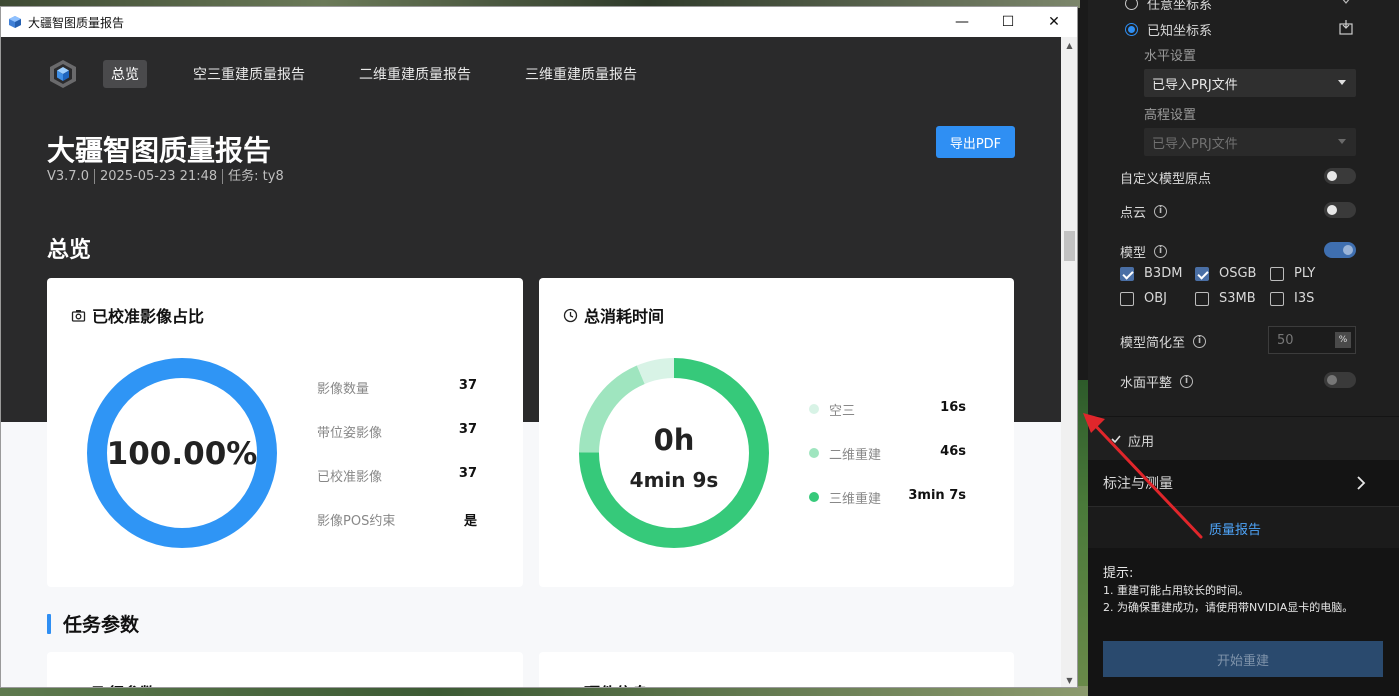 Image resolution: width=1399 pixels, height=696 pixels. What do you see at coordinates (975, 142) in the screenshot?
I see `export-pdf-button: 导出PDF` at bounding box center [975, 142].